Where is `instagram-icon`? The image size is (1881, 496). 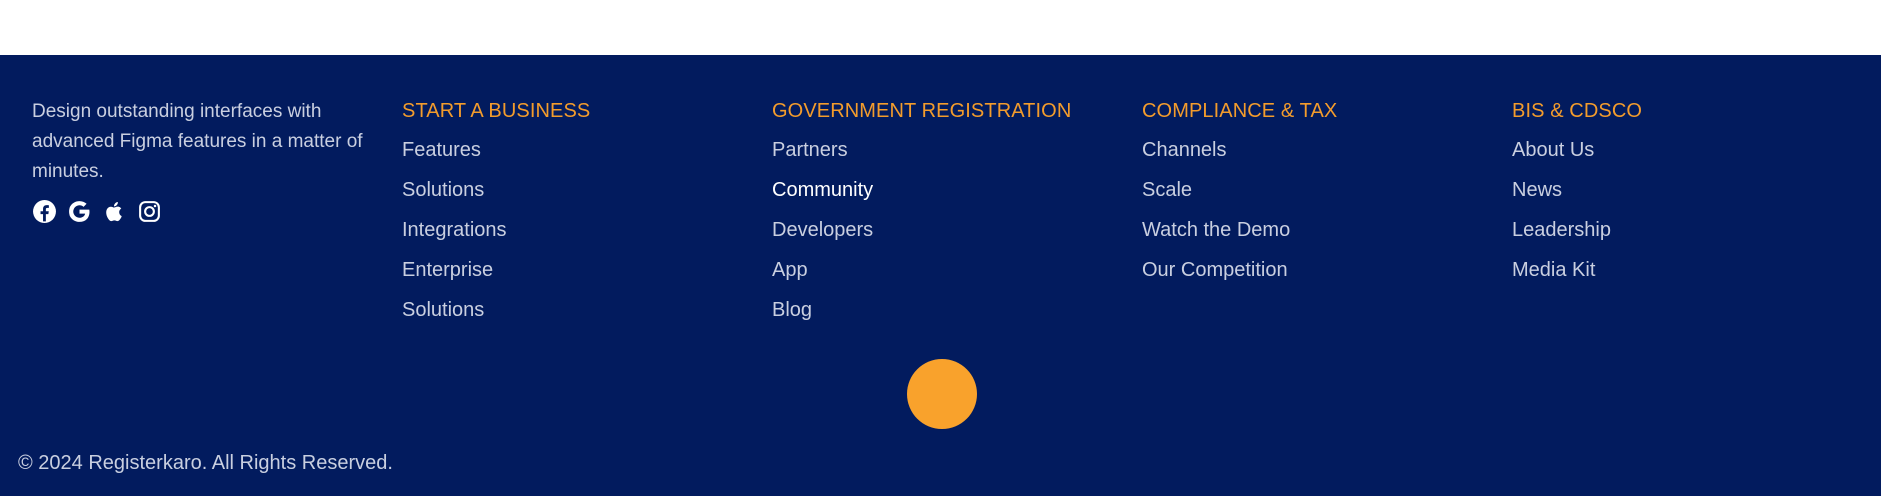 instagram-icon is located at coordinates (149, 211).